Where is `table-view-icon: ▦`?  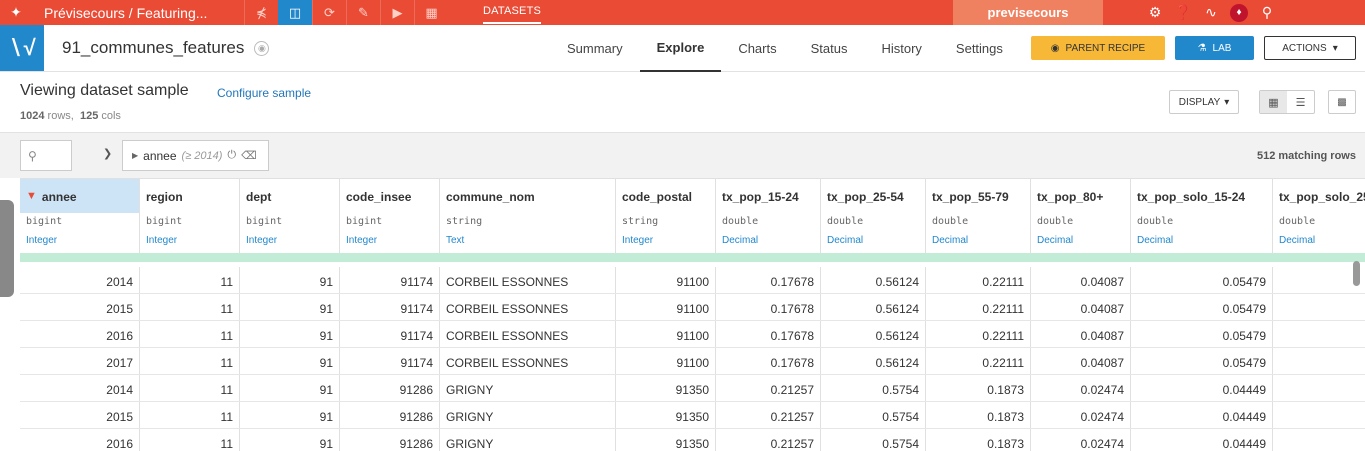
table-view-icon: ▦ is located at coordinates (1273, 102).